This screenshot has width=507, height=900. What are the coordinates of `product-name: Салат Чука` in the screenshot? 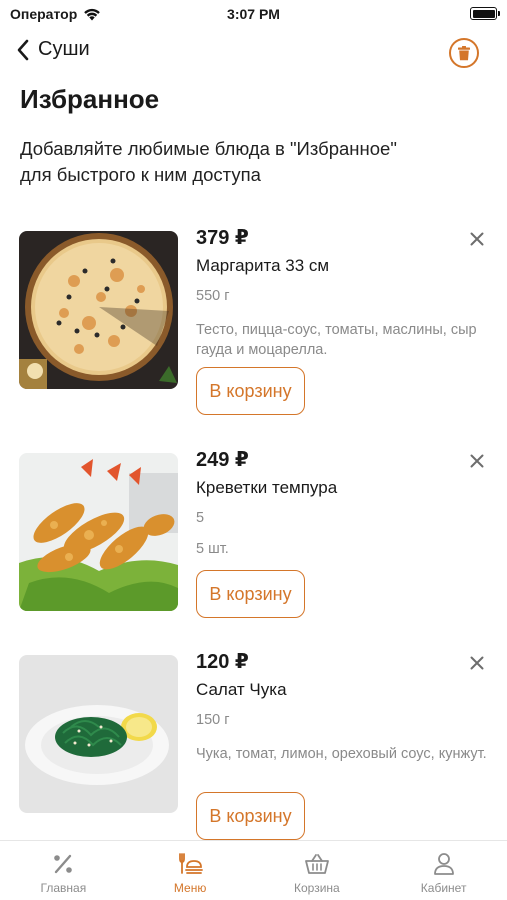 It's located at (241, 689).